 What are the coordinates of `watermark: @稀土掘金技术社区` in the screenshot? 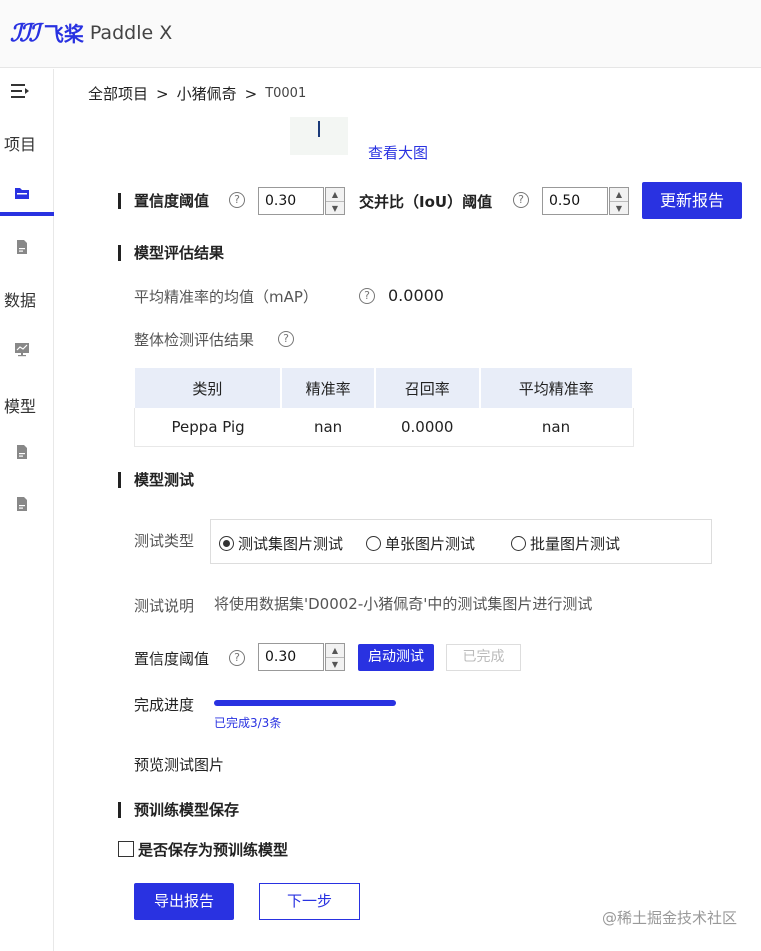 It's located at (669, 918).